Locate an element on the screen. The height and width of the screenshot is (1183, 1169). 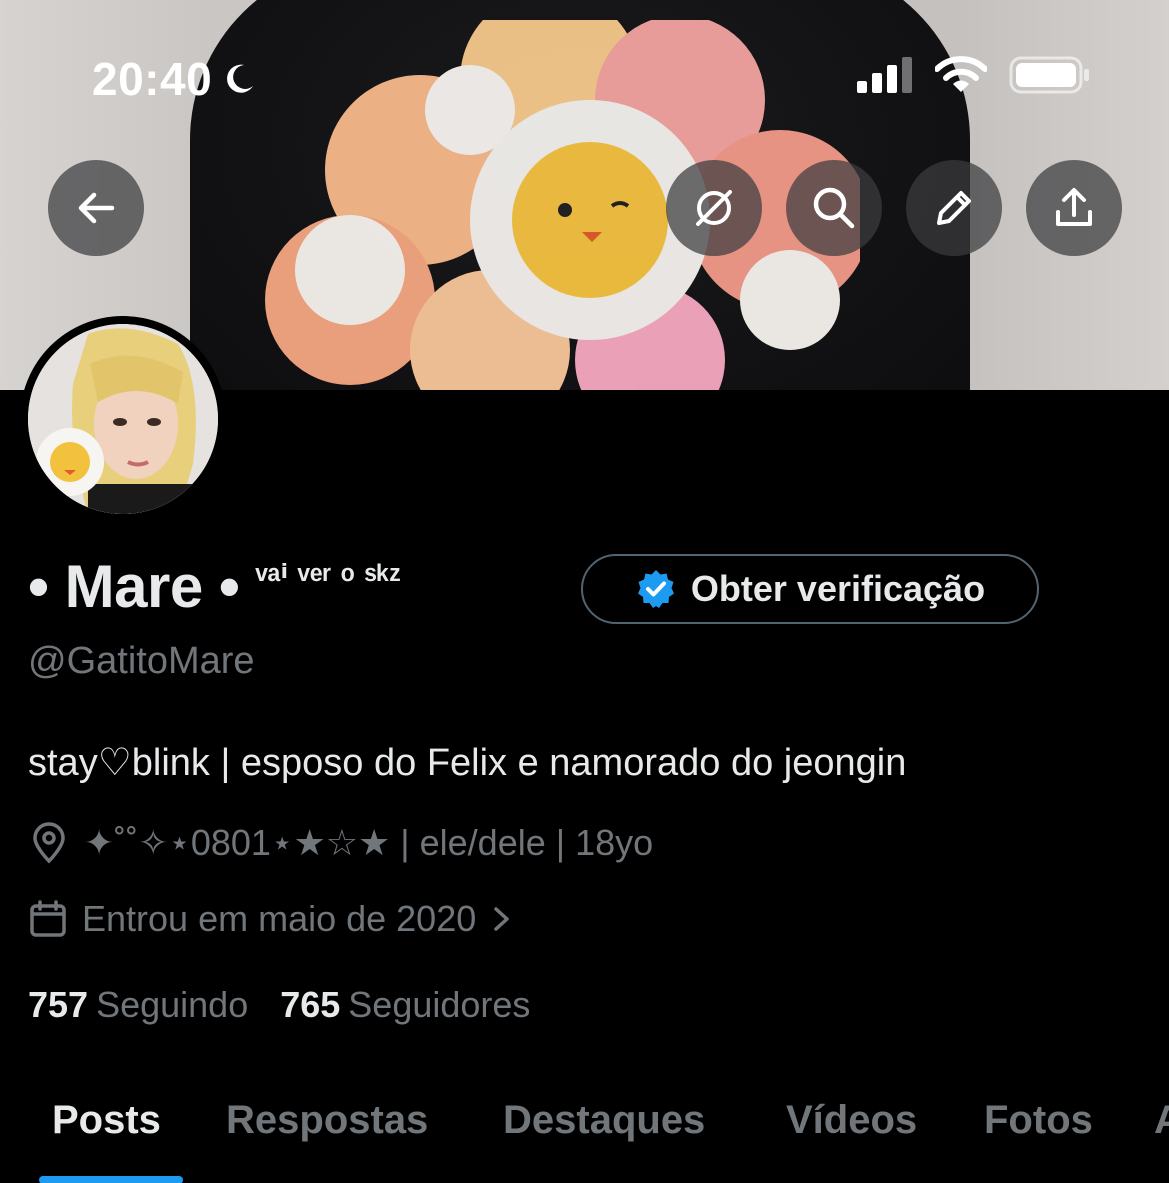
profile-joined-text: Entrou em maio de 2020 is located at coordinates (279, 918).